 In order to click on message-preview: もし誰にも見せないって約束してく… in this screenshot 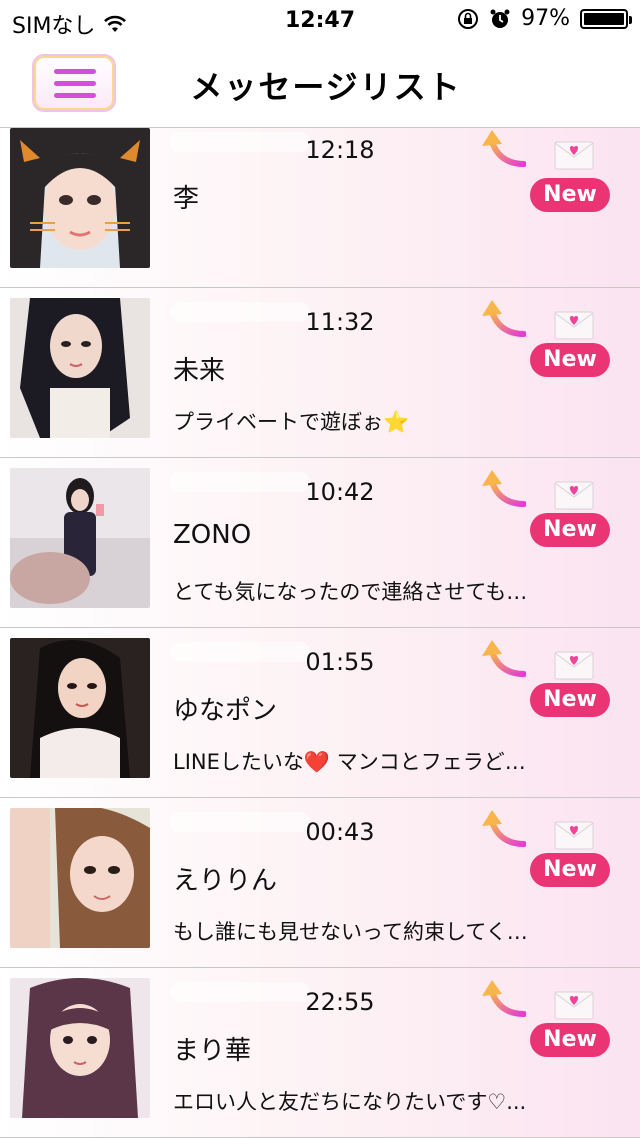, I will do `click(350, 932)`.